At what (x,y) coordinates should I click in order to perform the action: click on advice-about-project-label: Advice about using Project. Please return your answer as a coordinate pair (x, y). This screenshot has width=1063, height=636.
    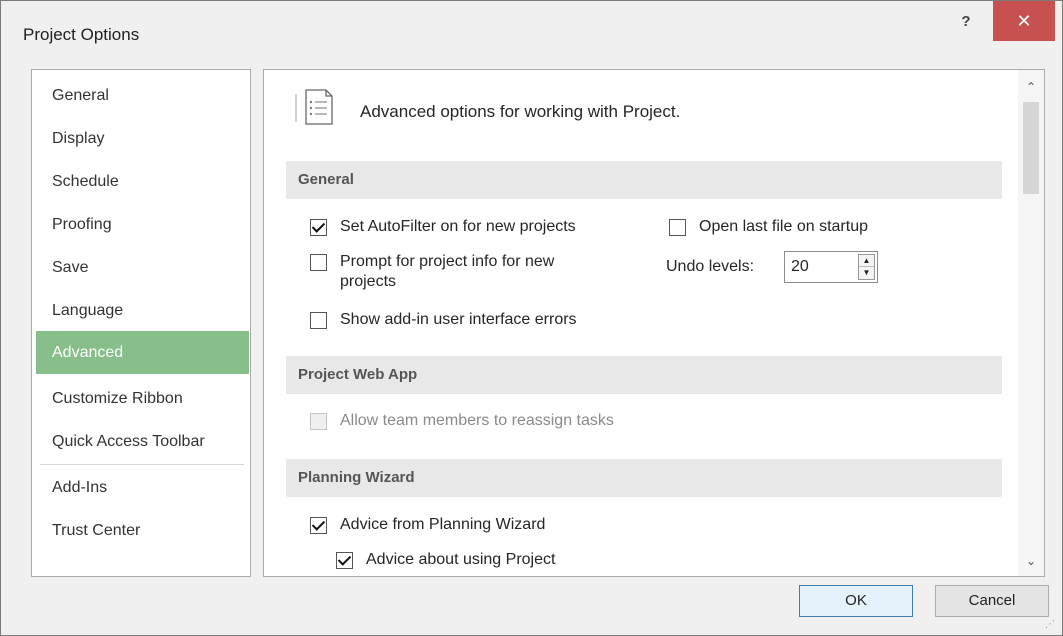
    Looking at the image, I should click on (461, 559).